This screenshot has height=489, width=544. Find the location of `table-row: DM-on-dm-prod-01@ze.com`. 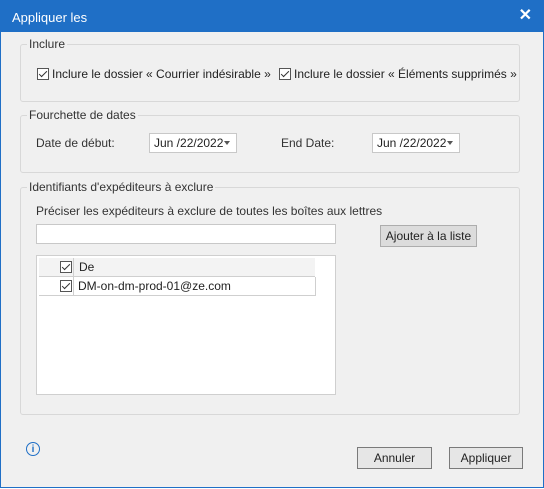

table-row: DM-on-dm-prod-01@ze.com is located at coordinates (177, 286).